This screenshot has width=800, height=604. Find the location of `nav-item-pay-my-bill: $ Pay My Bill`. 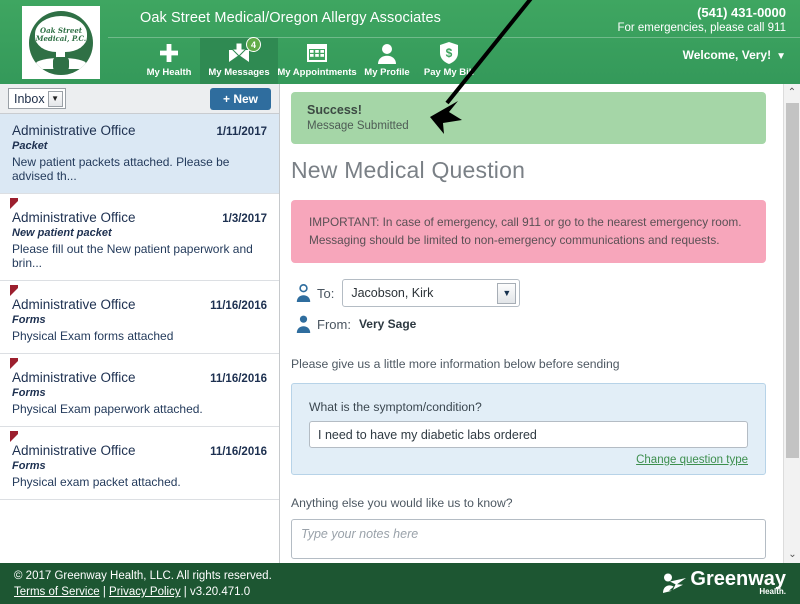

nav-item-pay-my-bill: $ Pay My Bill is located at coordinates (449, 61).